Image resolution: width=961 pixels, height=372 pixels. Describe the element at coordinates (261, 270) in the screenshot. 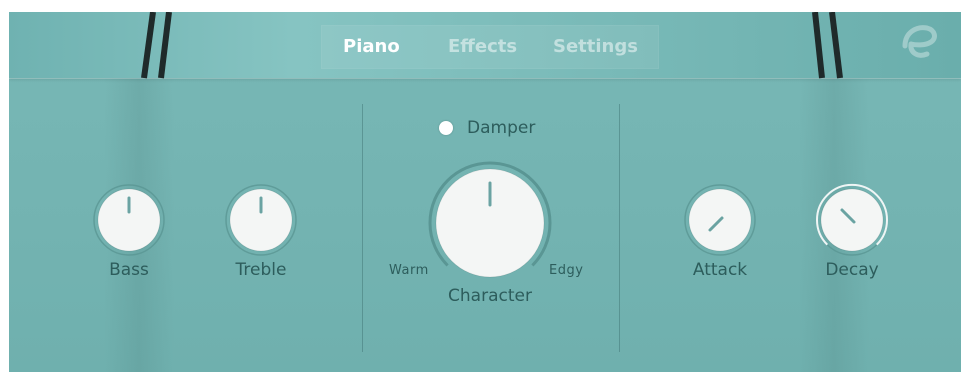

I see `treble-label: Treble` at that location.